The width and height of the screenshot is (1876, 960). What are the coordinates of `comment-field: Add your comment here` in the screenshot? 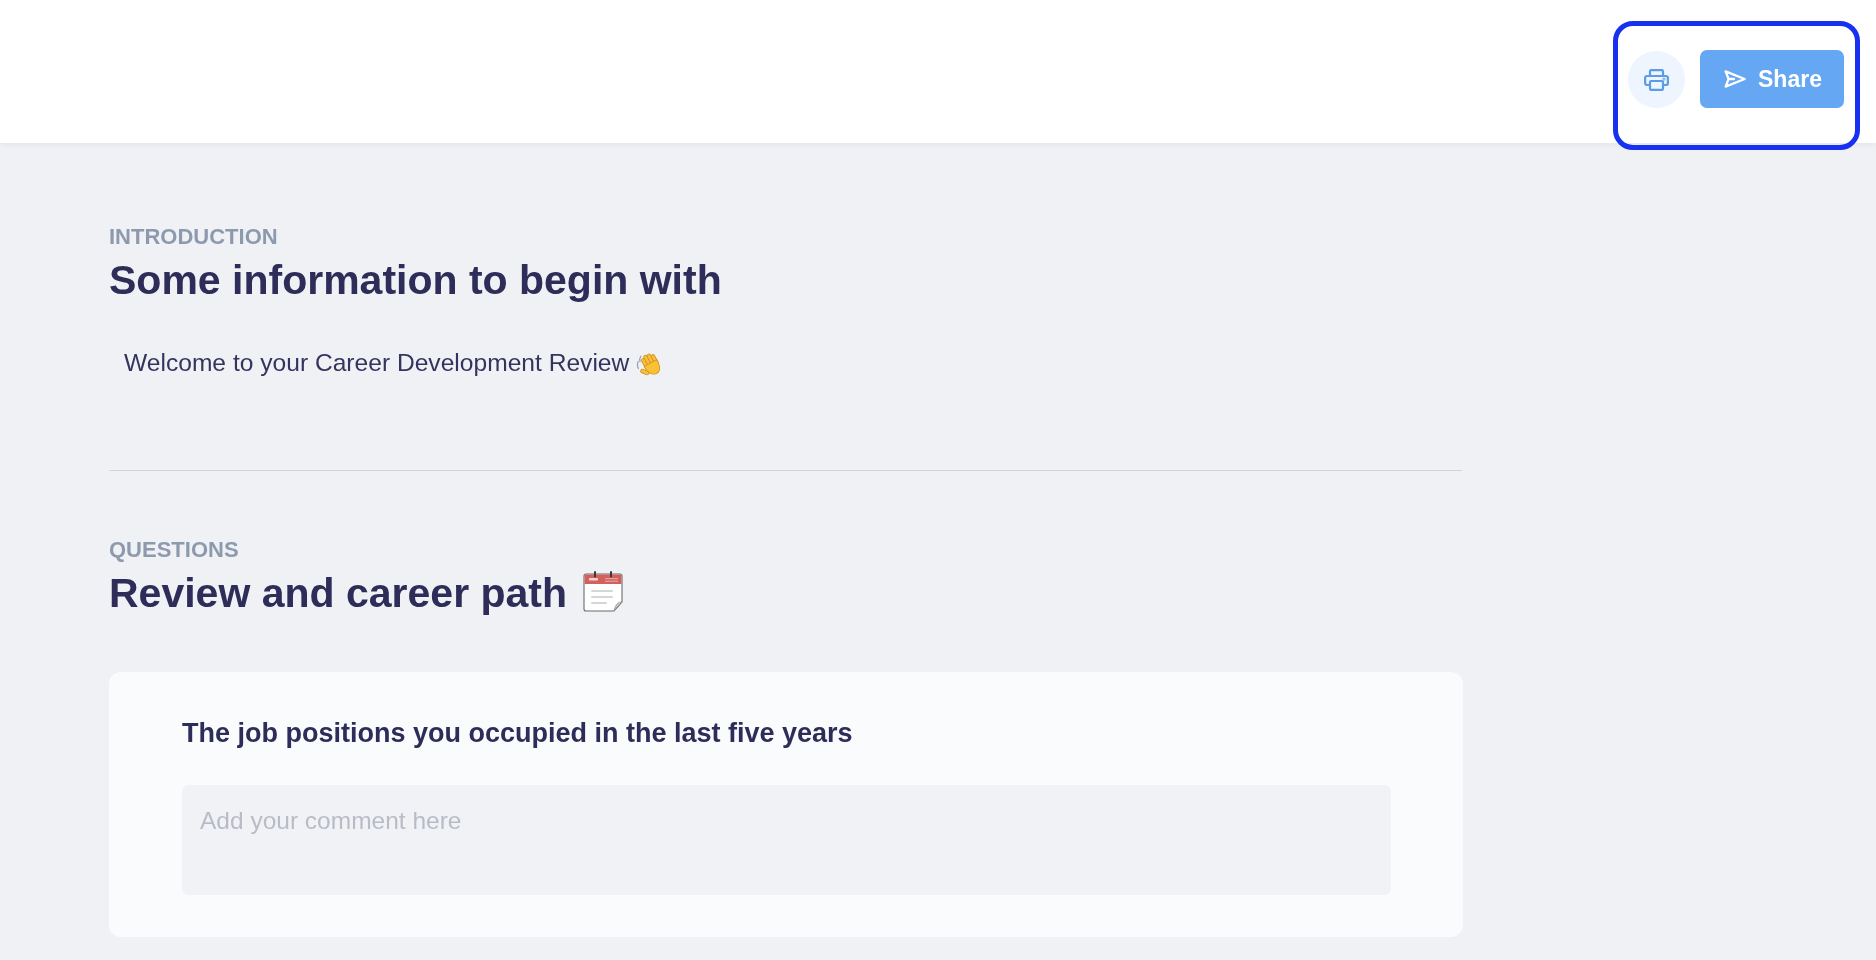 It's located at (786, 840).